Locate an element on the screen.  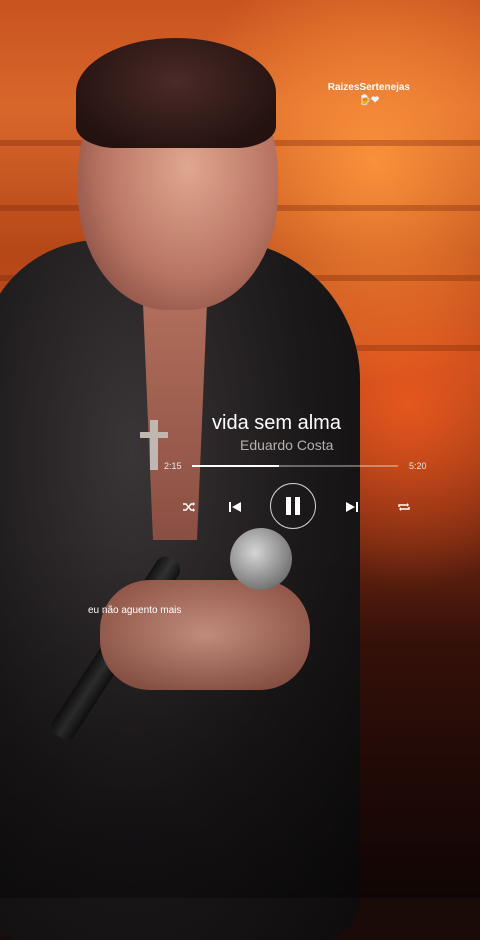
lyric-line: eu não aguento mais is located at coordinates (135, 610).